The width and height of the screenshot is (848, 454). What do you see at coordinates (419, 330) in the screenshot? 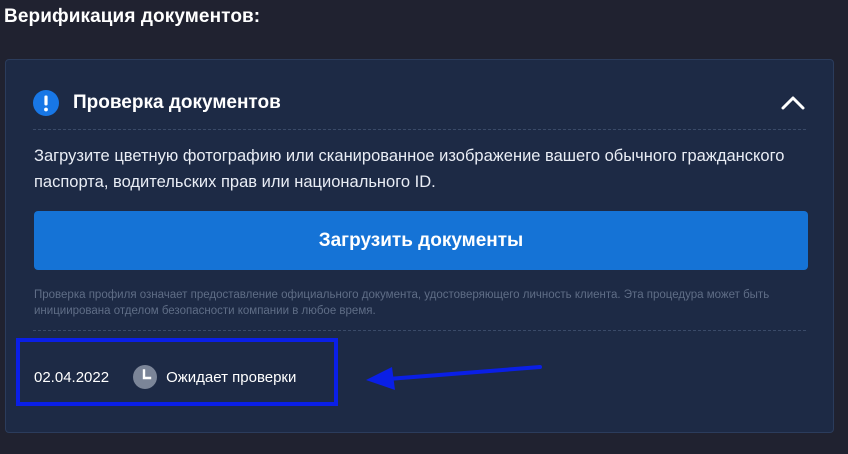
I see `status-divider` at bounding box center [419, 330].